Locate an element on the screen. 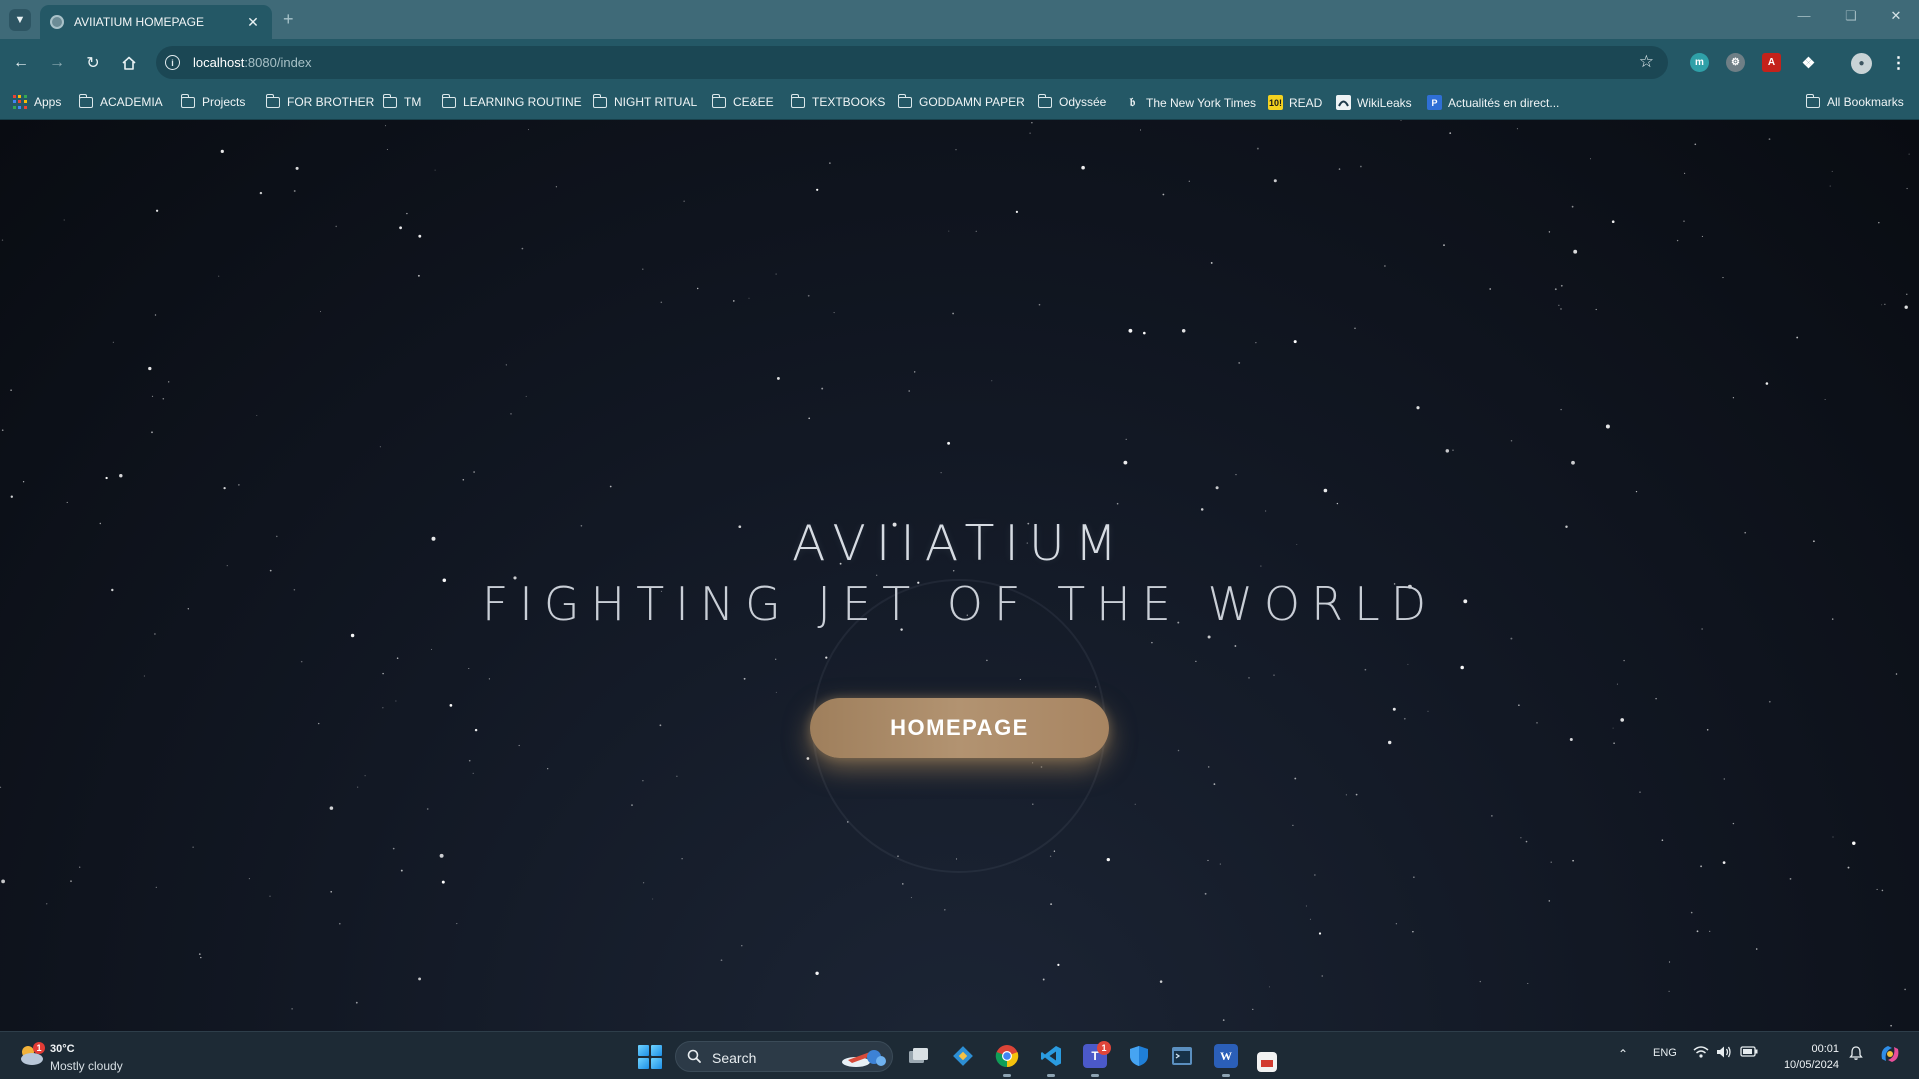 The height and width of the screenshot is (1079, 1919). windows-start-icon is located at coordinates (650, 1057).